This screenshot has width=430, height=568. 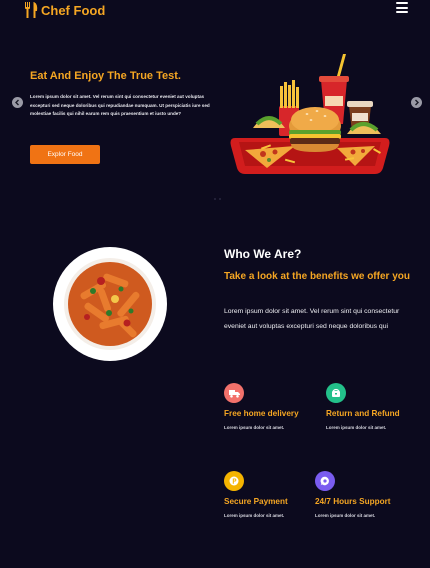 What do you see at coordinates (263, 254) in the screenshot?
I see `about-heading: Who We Are?` at bounding box center [263, 254].